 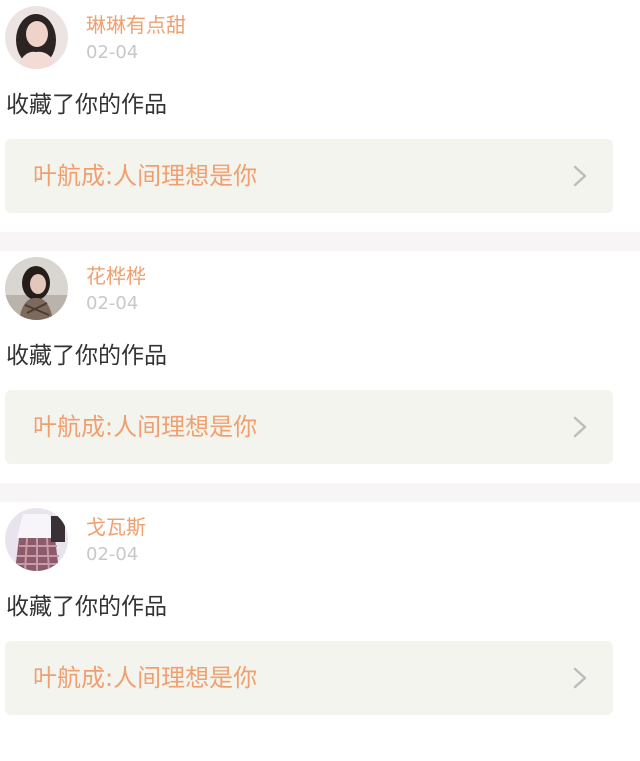 What do you see at coordinates (116, 276) in the screenshot?
I see `username: 花桦桦` at bounding box center [116, 276].